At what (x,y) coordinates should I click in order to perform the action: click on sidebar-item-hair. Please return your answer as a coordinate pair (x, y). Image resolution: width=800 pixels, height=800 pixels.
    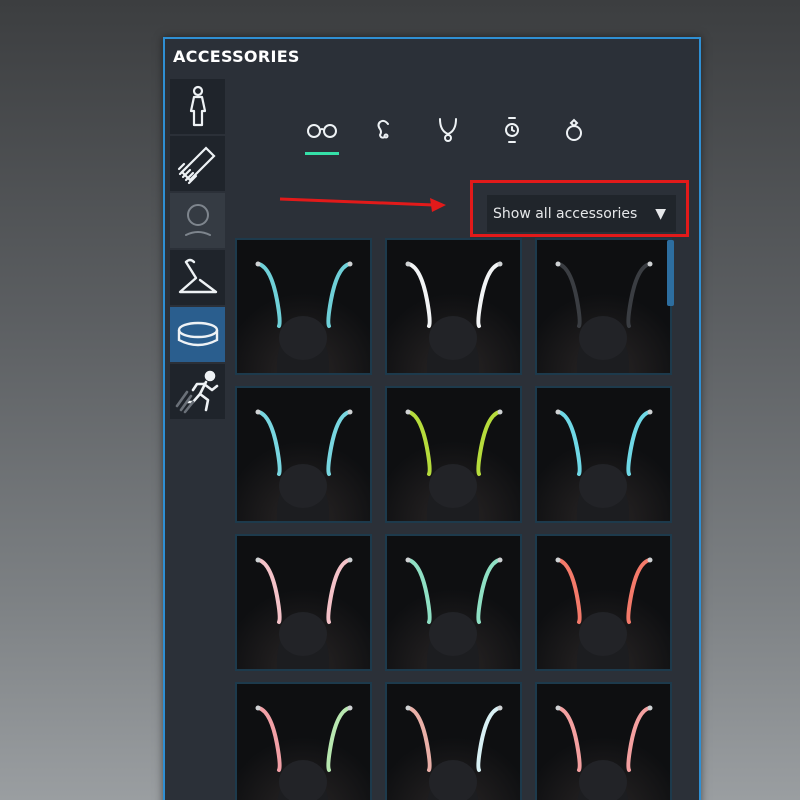
    Looking at the image, I should click on (197, 163).